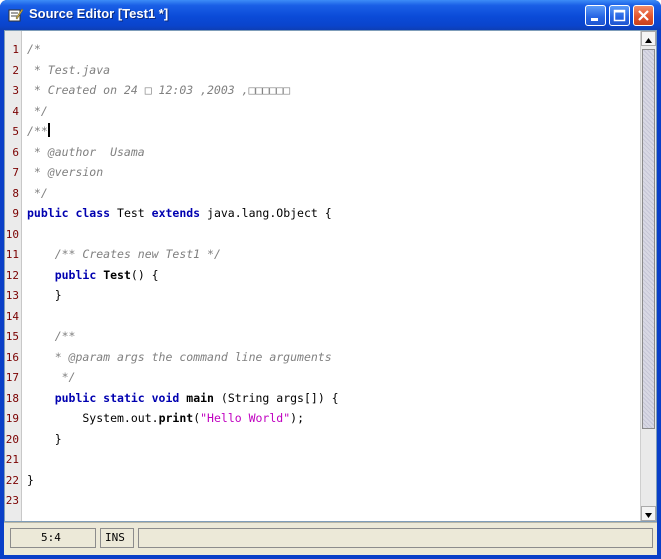 The image size is (661, 559). What do you see at coordinates (323, 459) in the screenshot?
I see `code-line: 21` at bounding box center [323, 459].